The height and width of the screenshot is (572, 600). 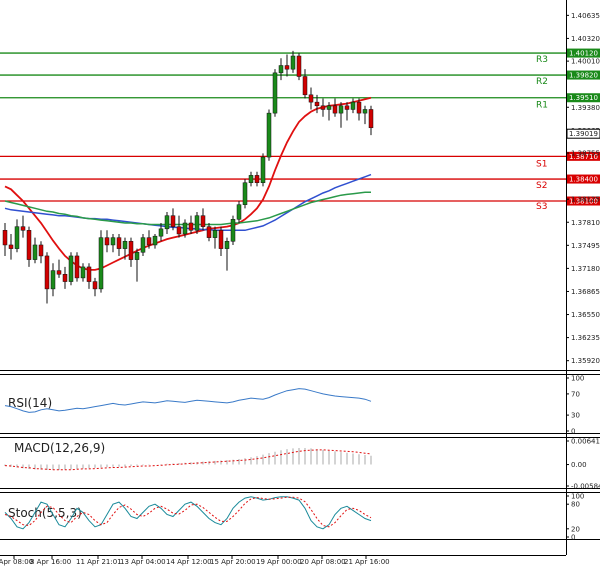 What do you see at coordinates (585, 154) in the screenshot?
I see `price-axis-label: 1.38755` at bounding box center [585, 154].